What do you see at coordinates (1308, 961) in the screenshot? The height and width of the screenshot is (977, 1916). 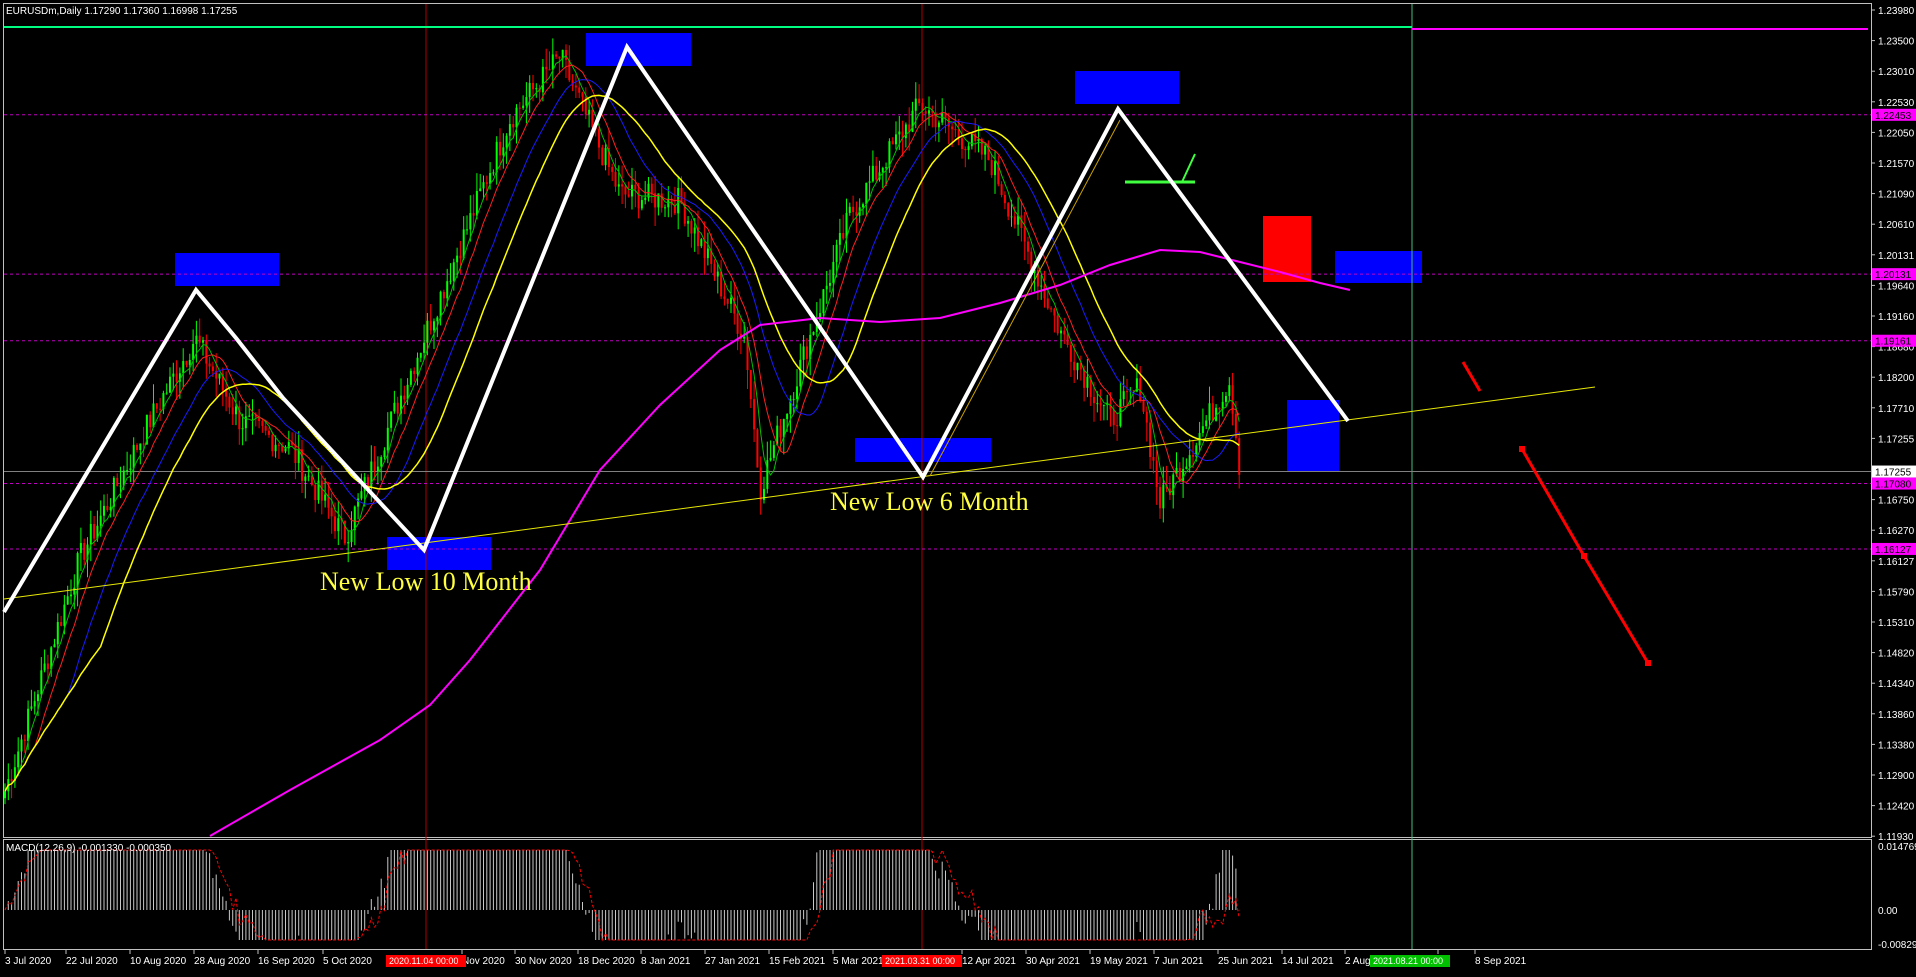 I see `time-axis-label: 14 Jul 2021` at bounding box center [1308, 961].